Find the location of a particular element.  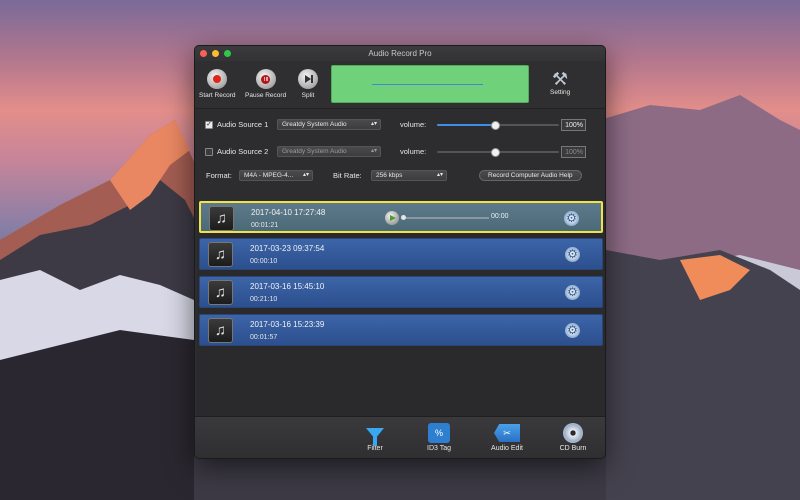

volume-2-slider is located at coordinates (498, 152).